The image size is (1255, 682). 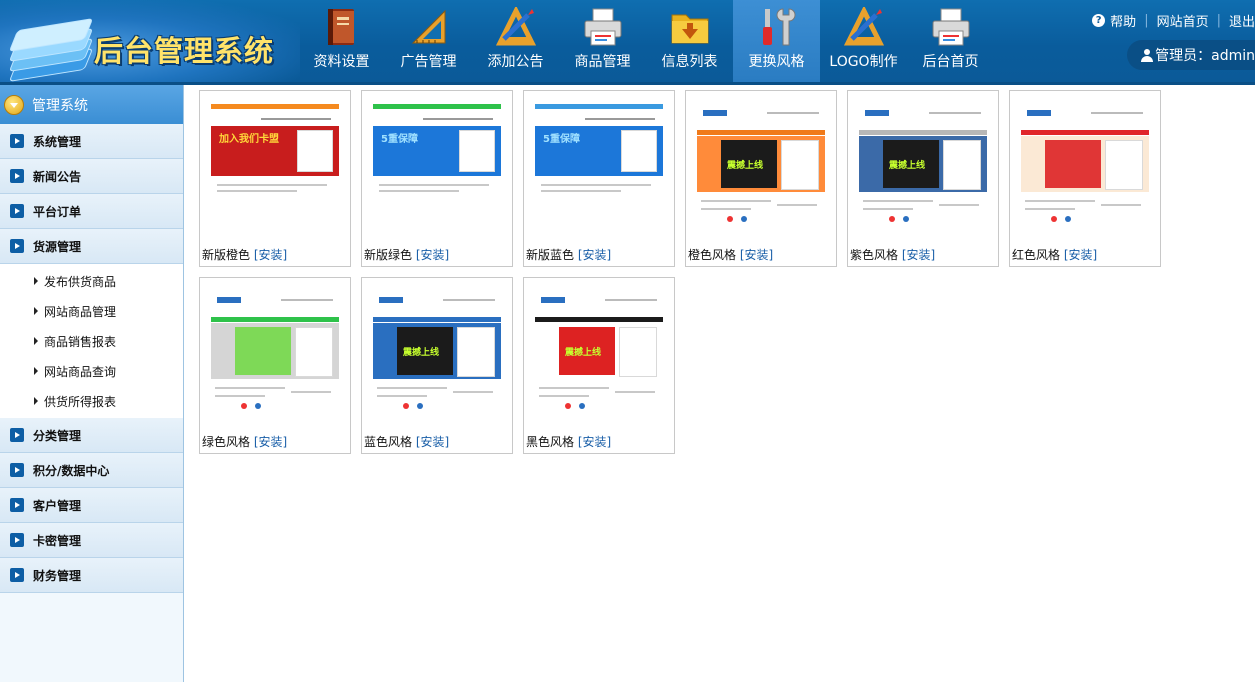 I want to click on ruler-icon, so click(x=428, y=26).